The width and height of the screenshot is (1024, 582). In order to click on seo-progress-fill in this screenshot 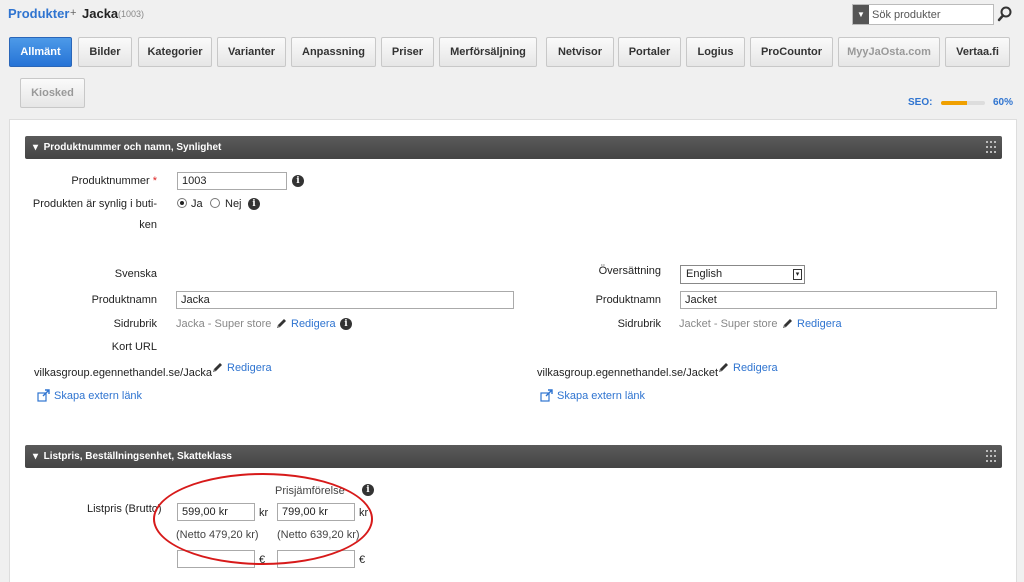, I will do `click(954, 103)`.